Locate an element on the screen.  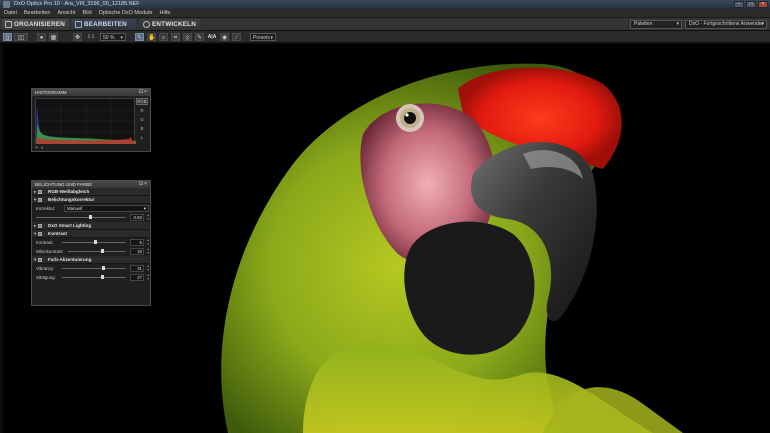
presets-label: Presets is located at coordinates (261, 38).